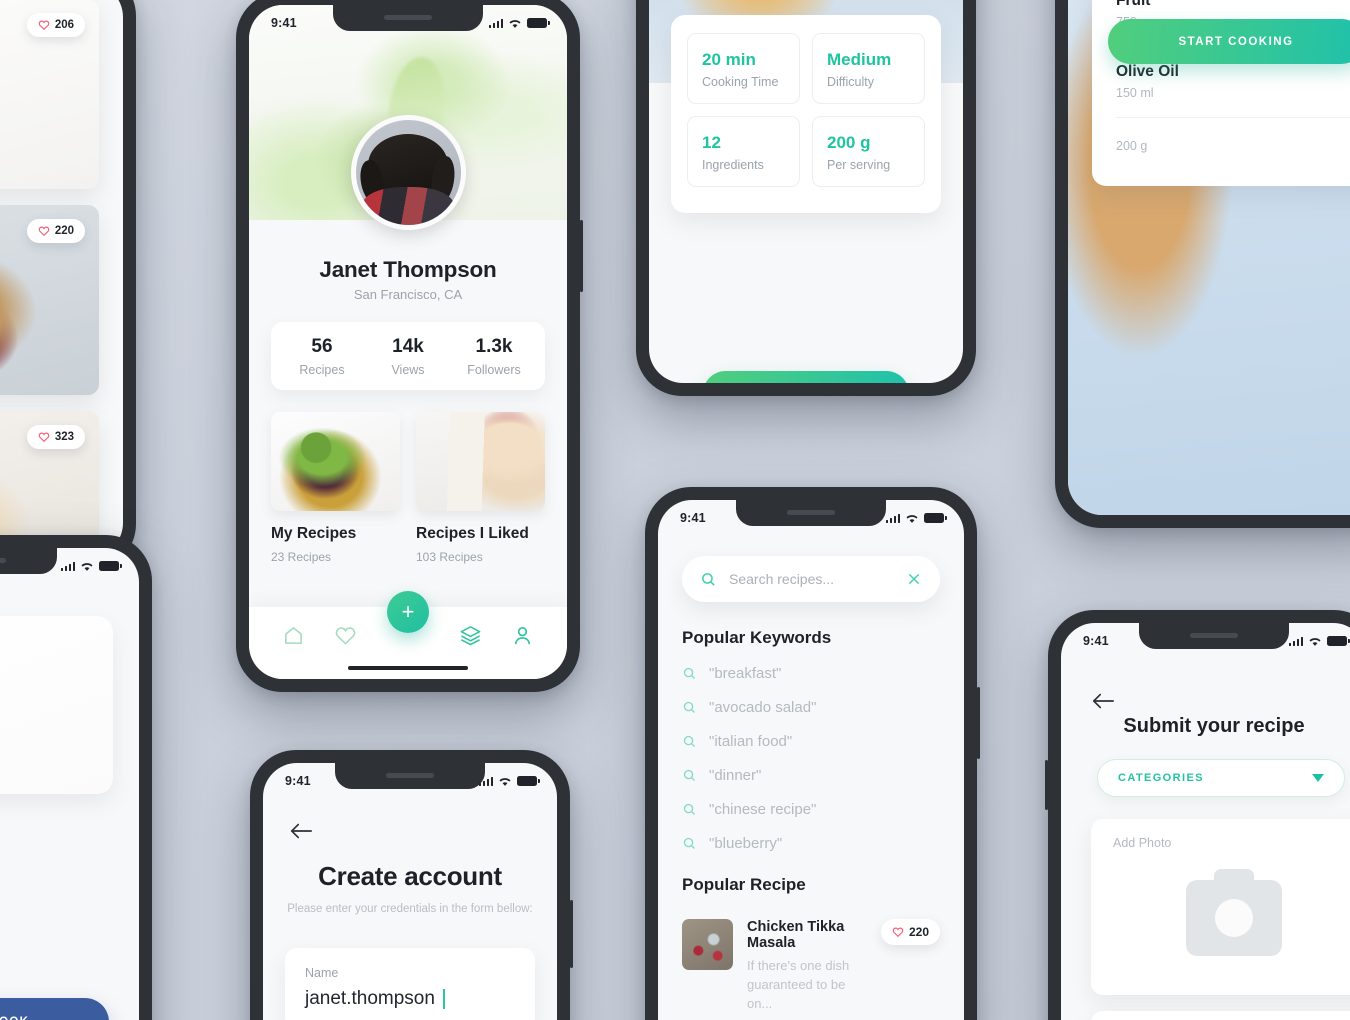 The width and height of the screenshot is (1350, 1020). What do you see at coordinates (1161, 778) in the screenshot?
I see `categories-label: CATEGORIES` at bounding box center [1161, 778].